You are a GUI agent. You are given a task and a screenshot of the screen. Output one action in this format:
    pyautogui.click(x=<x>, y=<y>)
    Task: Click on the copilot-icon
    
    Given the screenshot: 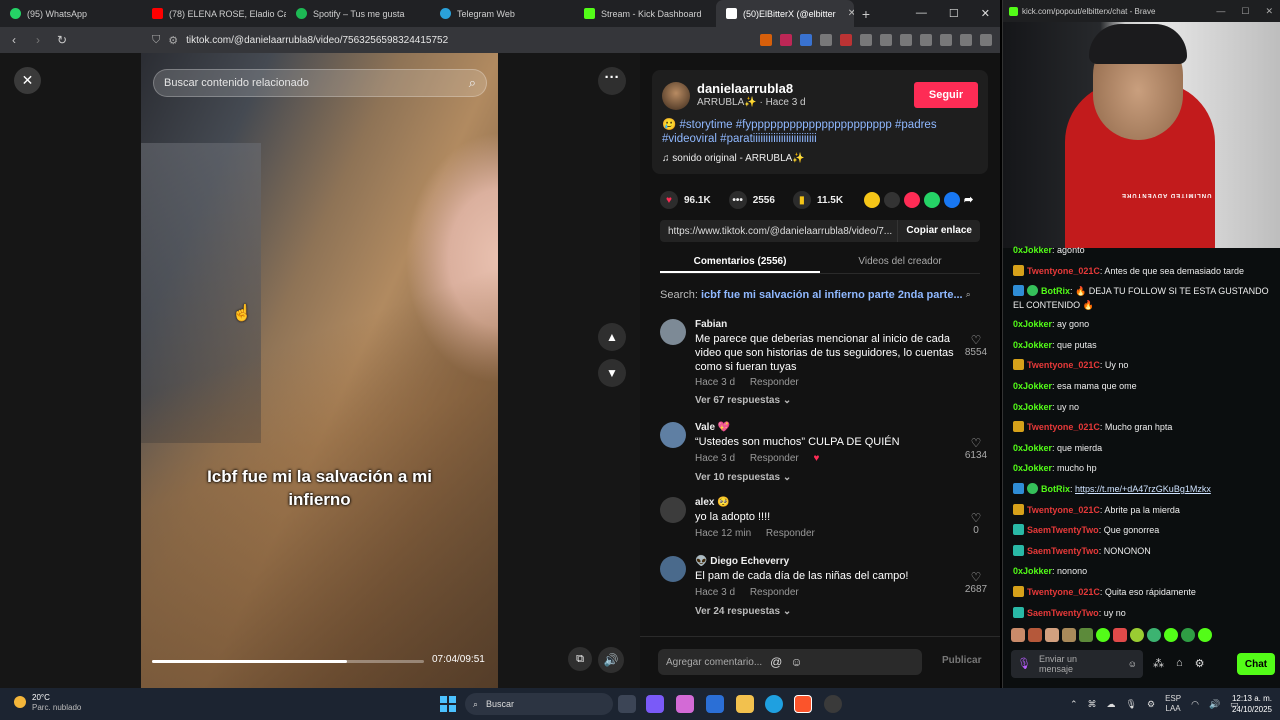 What is the action you would take?
    pyautogui.click(x=685, y=704)
    